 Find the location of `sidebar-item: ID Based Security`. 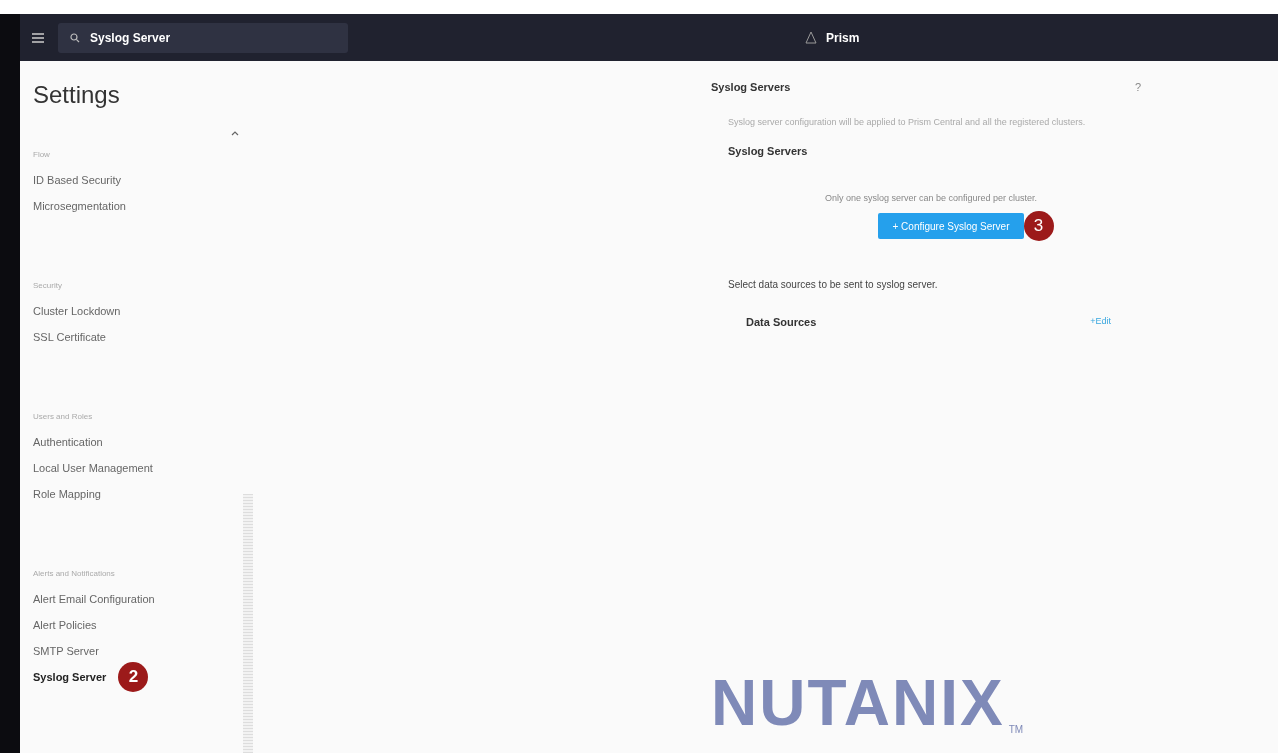

sidebar-item: ID Based Security is located at coordinates (138, 180).